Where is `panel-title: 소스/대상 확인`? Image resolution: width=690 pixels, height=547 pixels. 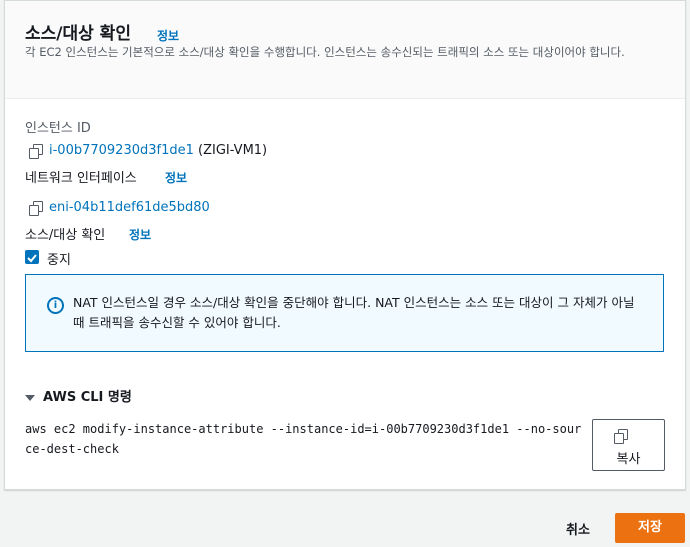 panel-title: 소스/대상 확인 is located at coordinates (78, 34).